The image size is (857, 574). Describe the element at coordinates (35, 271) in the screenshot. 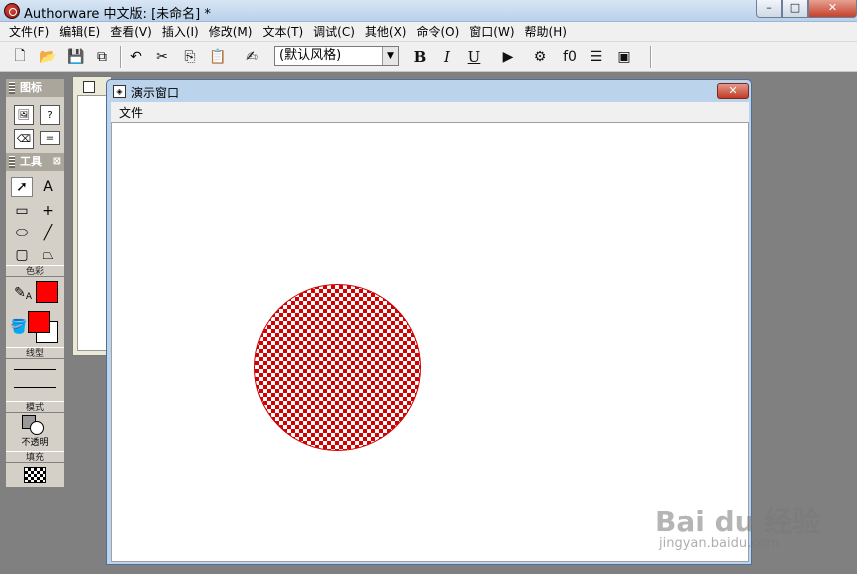

I see `colors-label: 色彩` at that location.